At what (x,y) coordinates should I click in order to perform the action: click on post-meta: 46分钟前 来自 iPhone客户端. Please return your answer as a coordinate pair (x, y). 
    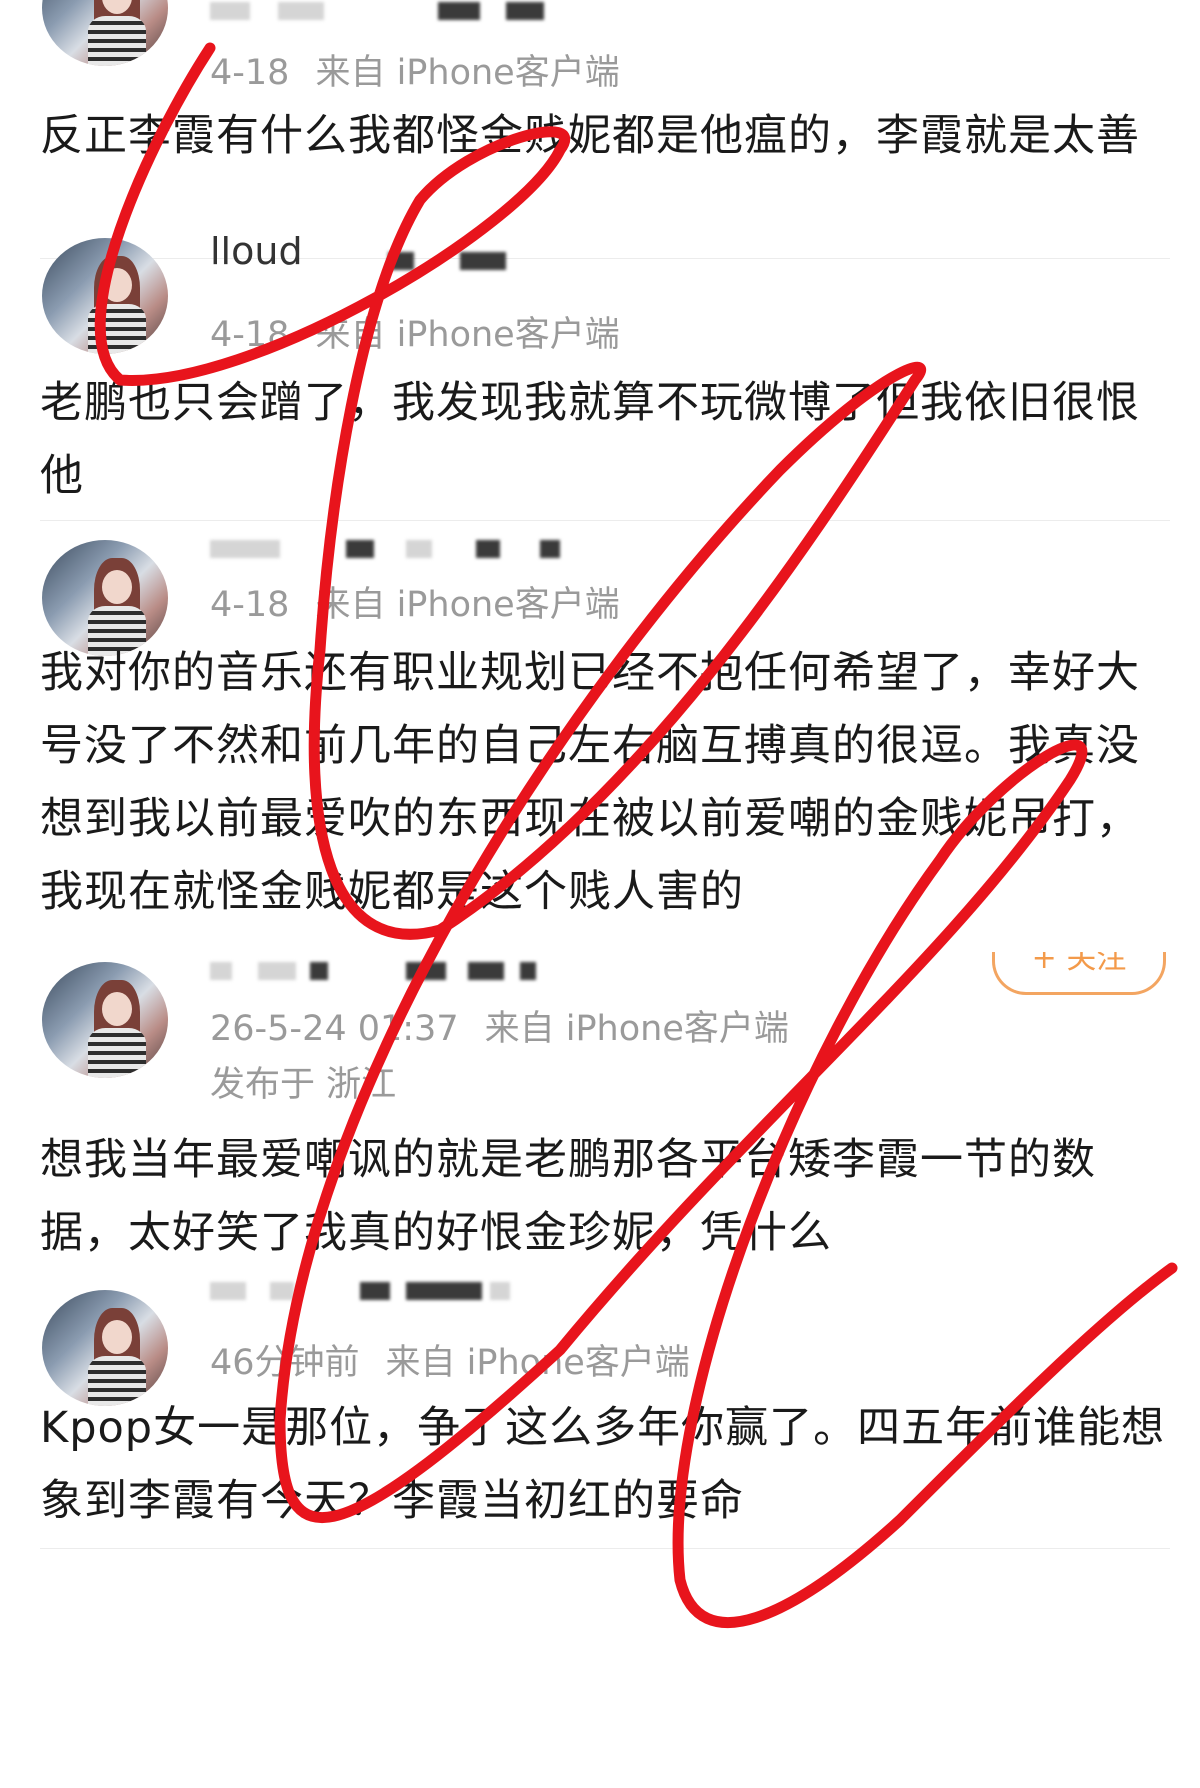
    Looking at the image, I should click on (450, 1359).